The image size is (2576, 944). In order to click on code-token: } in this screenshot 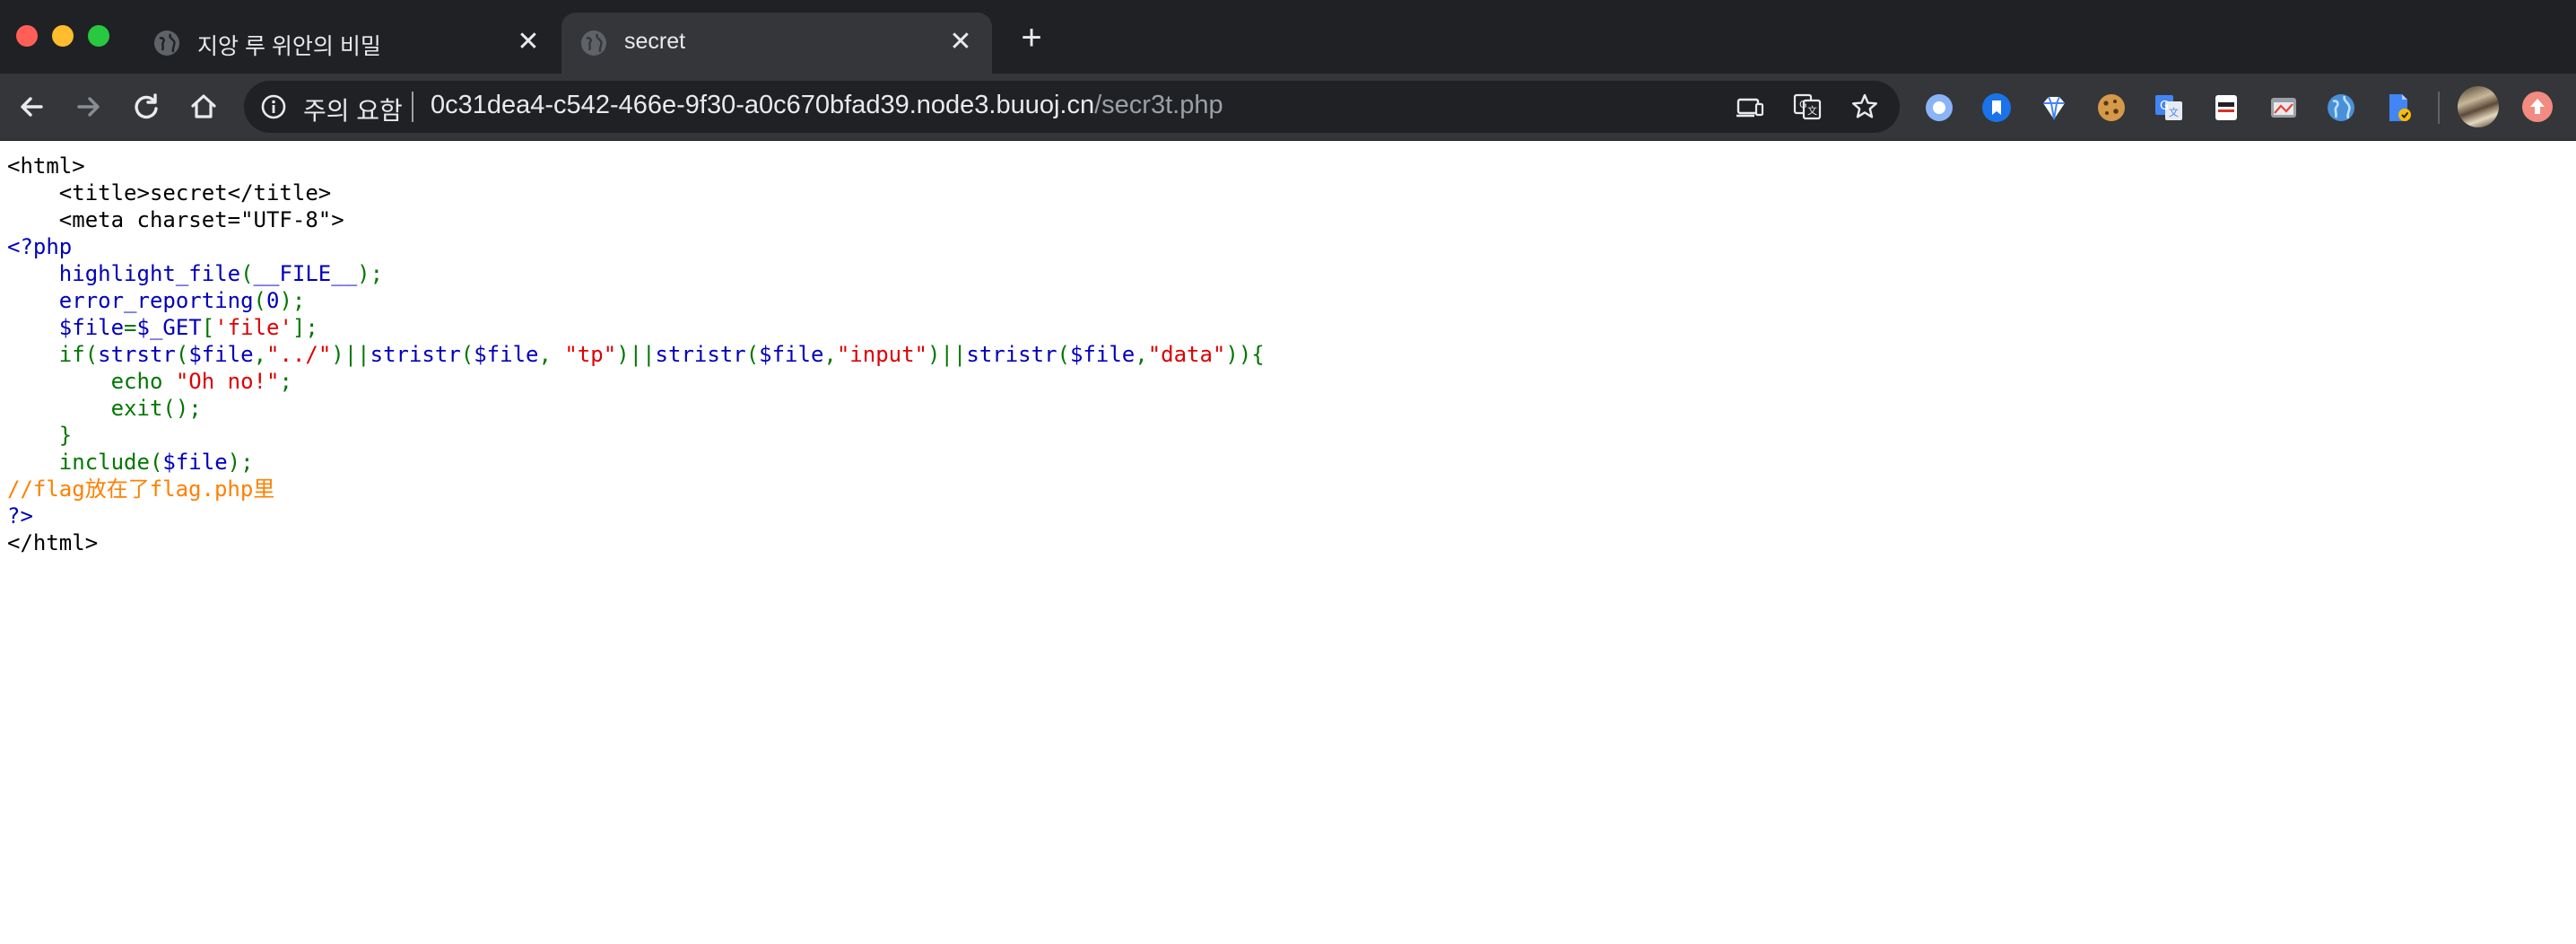, I will do `click(40, 435)`.